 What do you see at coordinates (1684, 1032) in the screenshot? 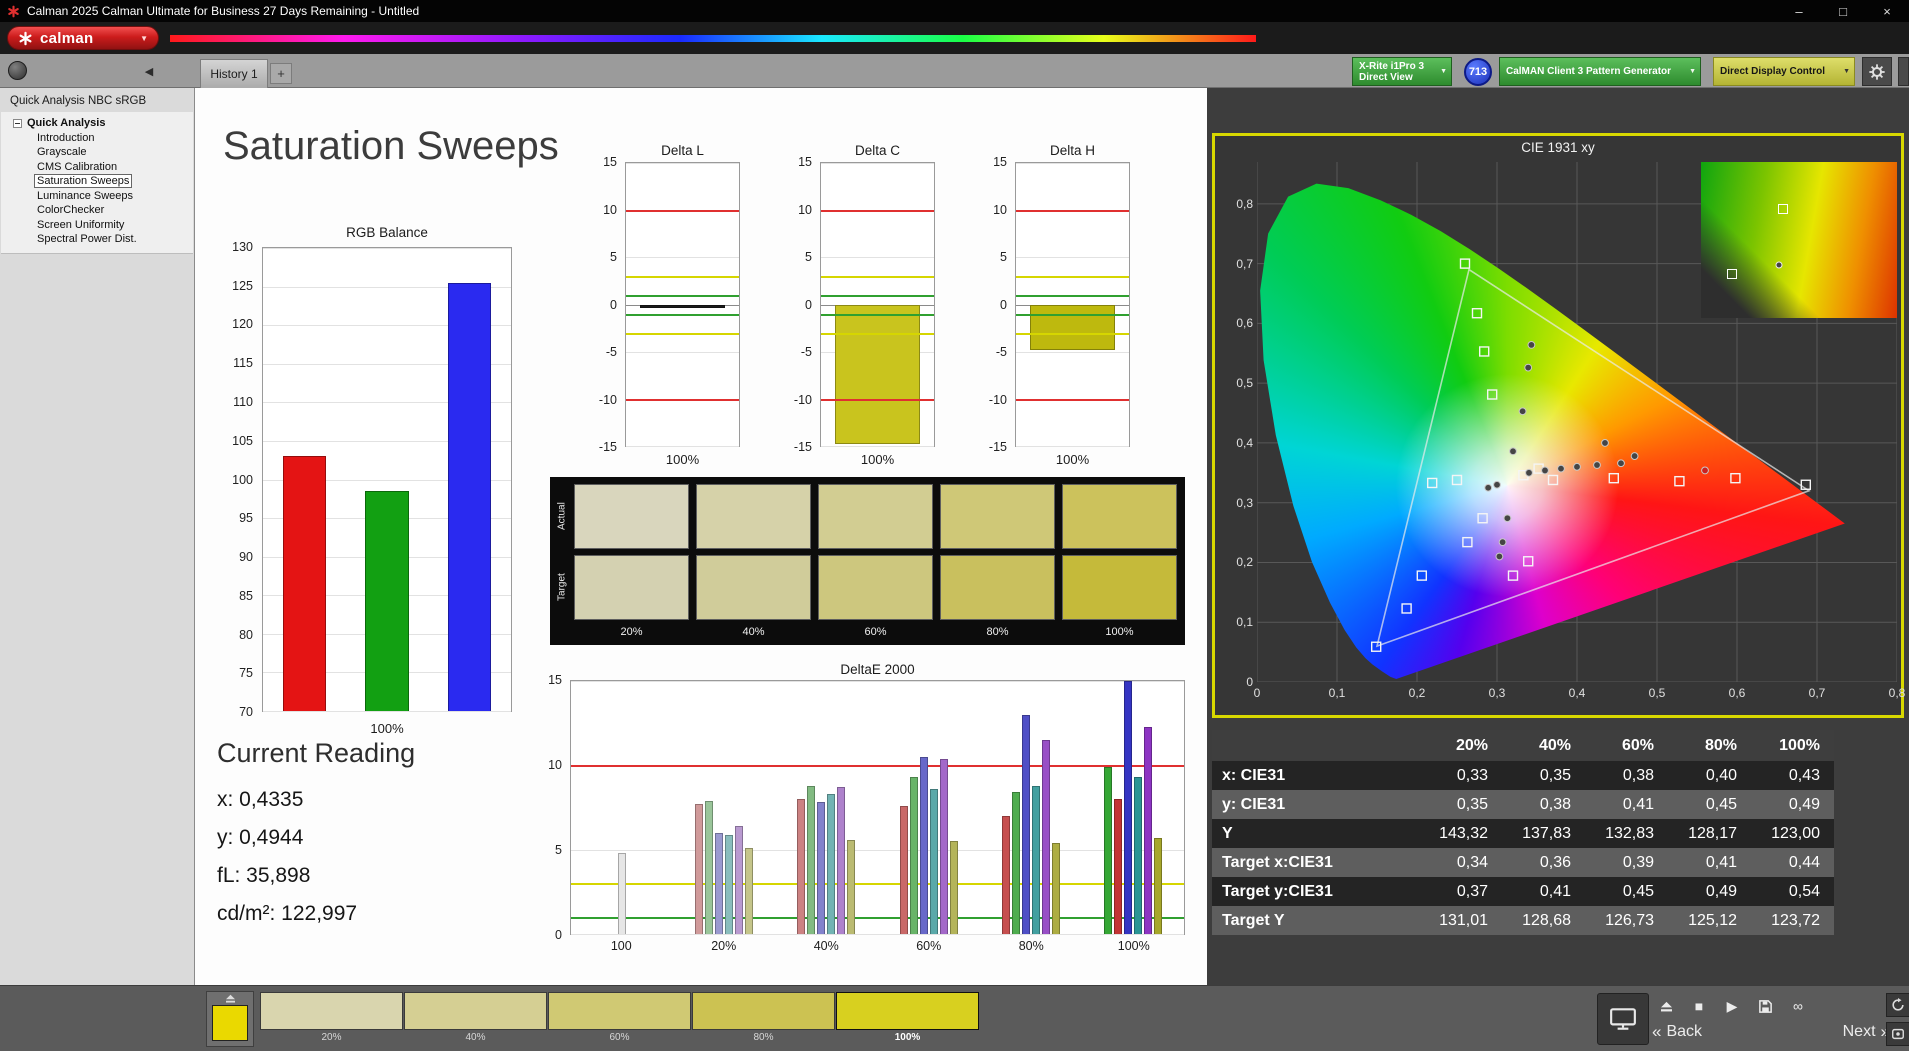
I see `back-button: Back` at bounding box center [1684, 1032].